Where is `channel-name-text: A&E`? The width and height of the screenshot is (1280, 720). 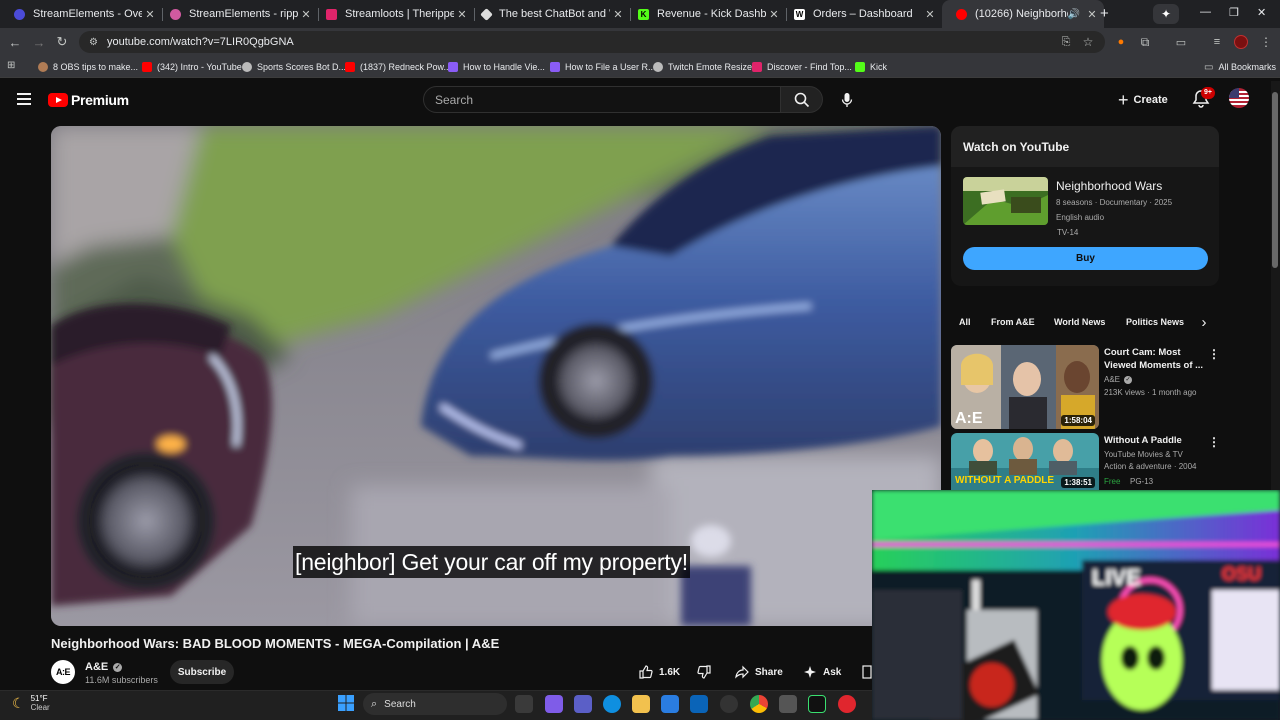
channel-name-text: A&E is located at coordinates (97, 667).